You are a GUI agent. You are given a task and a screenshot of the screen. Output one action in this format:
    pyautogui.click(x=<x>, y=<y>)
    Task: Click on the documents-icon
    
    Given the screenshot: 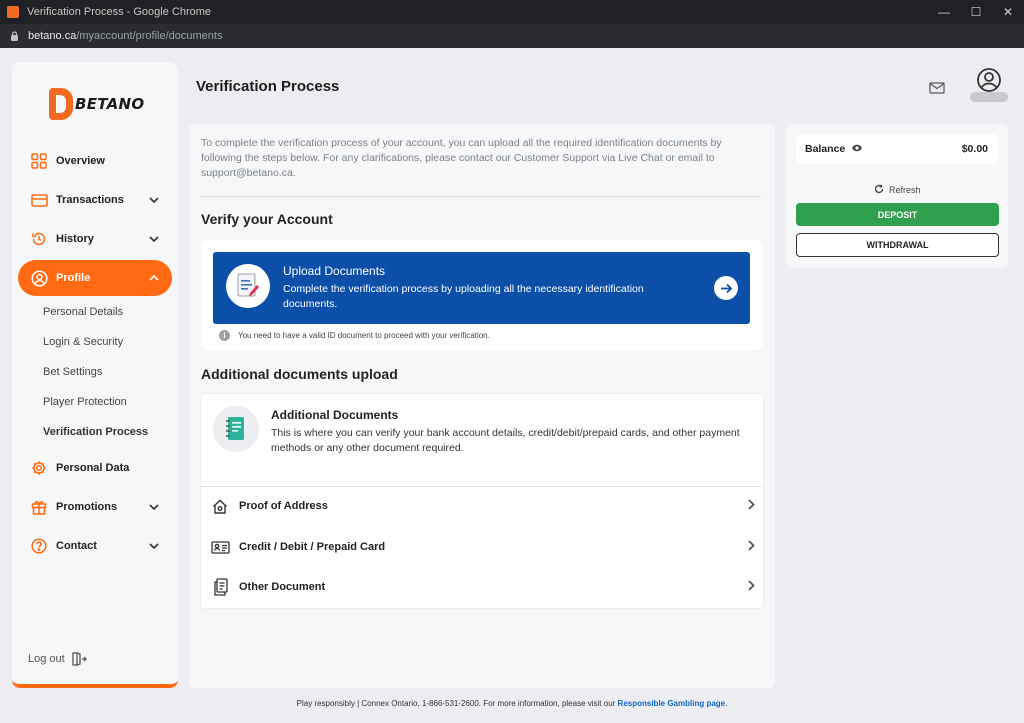 What is the action you would take?
    pyautogui.click(x=220, y=587)
    